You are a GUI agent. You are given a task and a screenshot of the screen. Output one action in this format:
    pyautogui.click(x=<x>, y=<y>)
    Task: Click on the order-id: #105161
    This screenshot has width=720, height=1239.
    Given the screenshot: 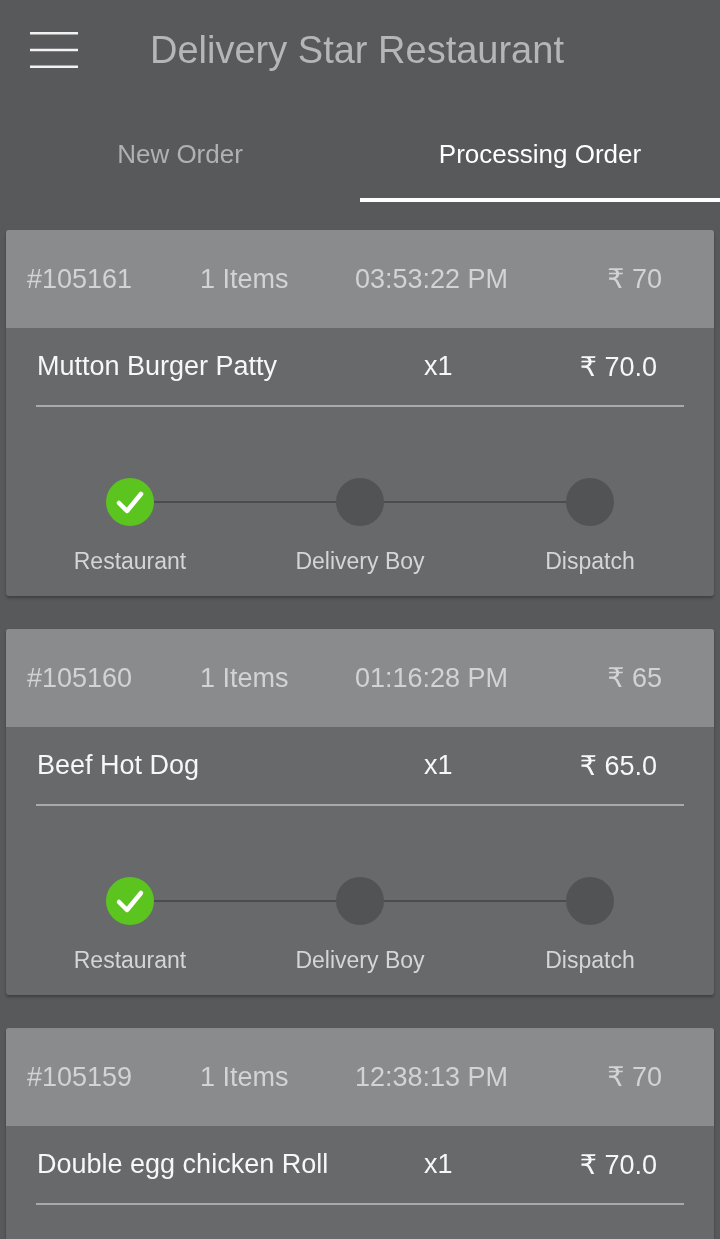 What is the action you would take?
    pyautogui.click(x=80, y=279)
    